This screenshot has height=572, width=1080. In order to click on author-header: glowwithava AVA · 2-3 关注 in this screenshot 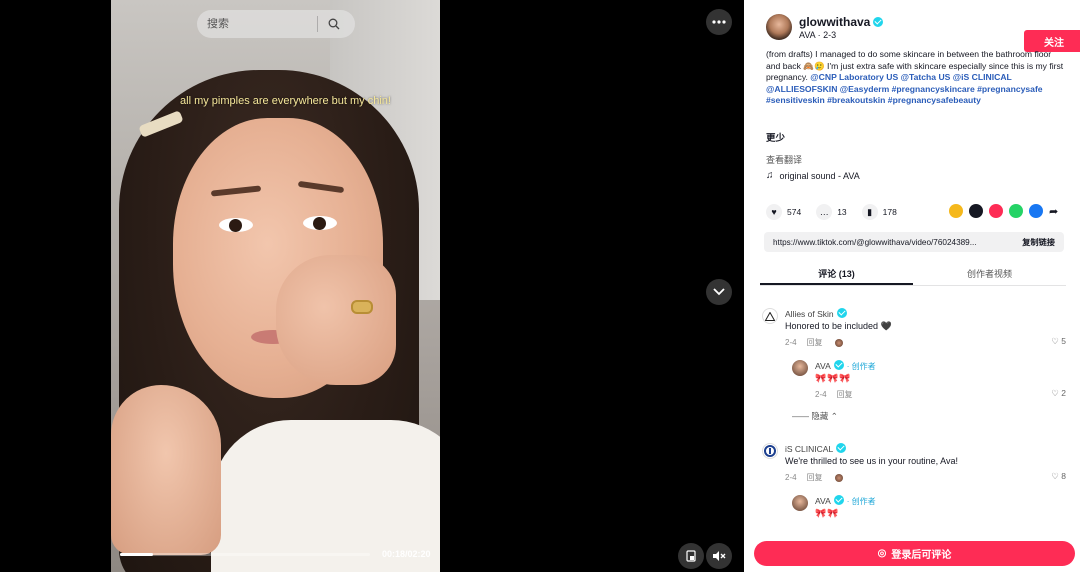, I will do `click(923, 33)`.